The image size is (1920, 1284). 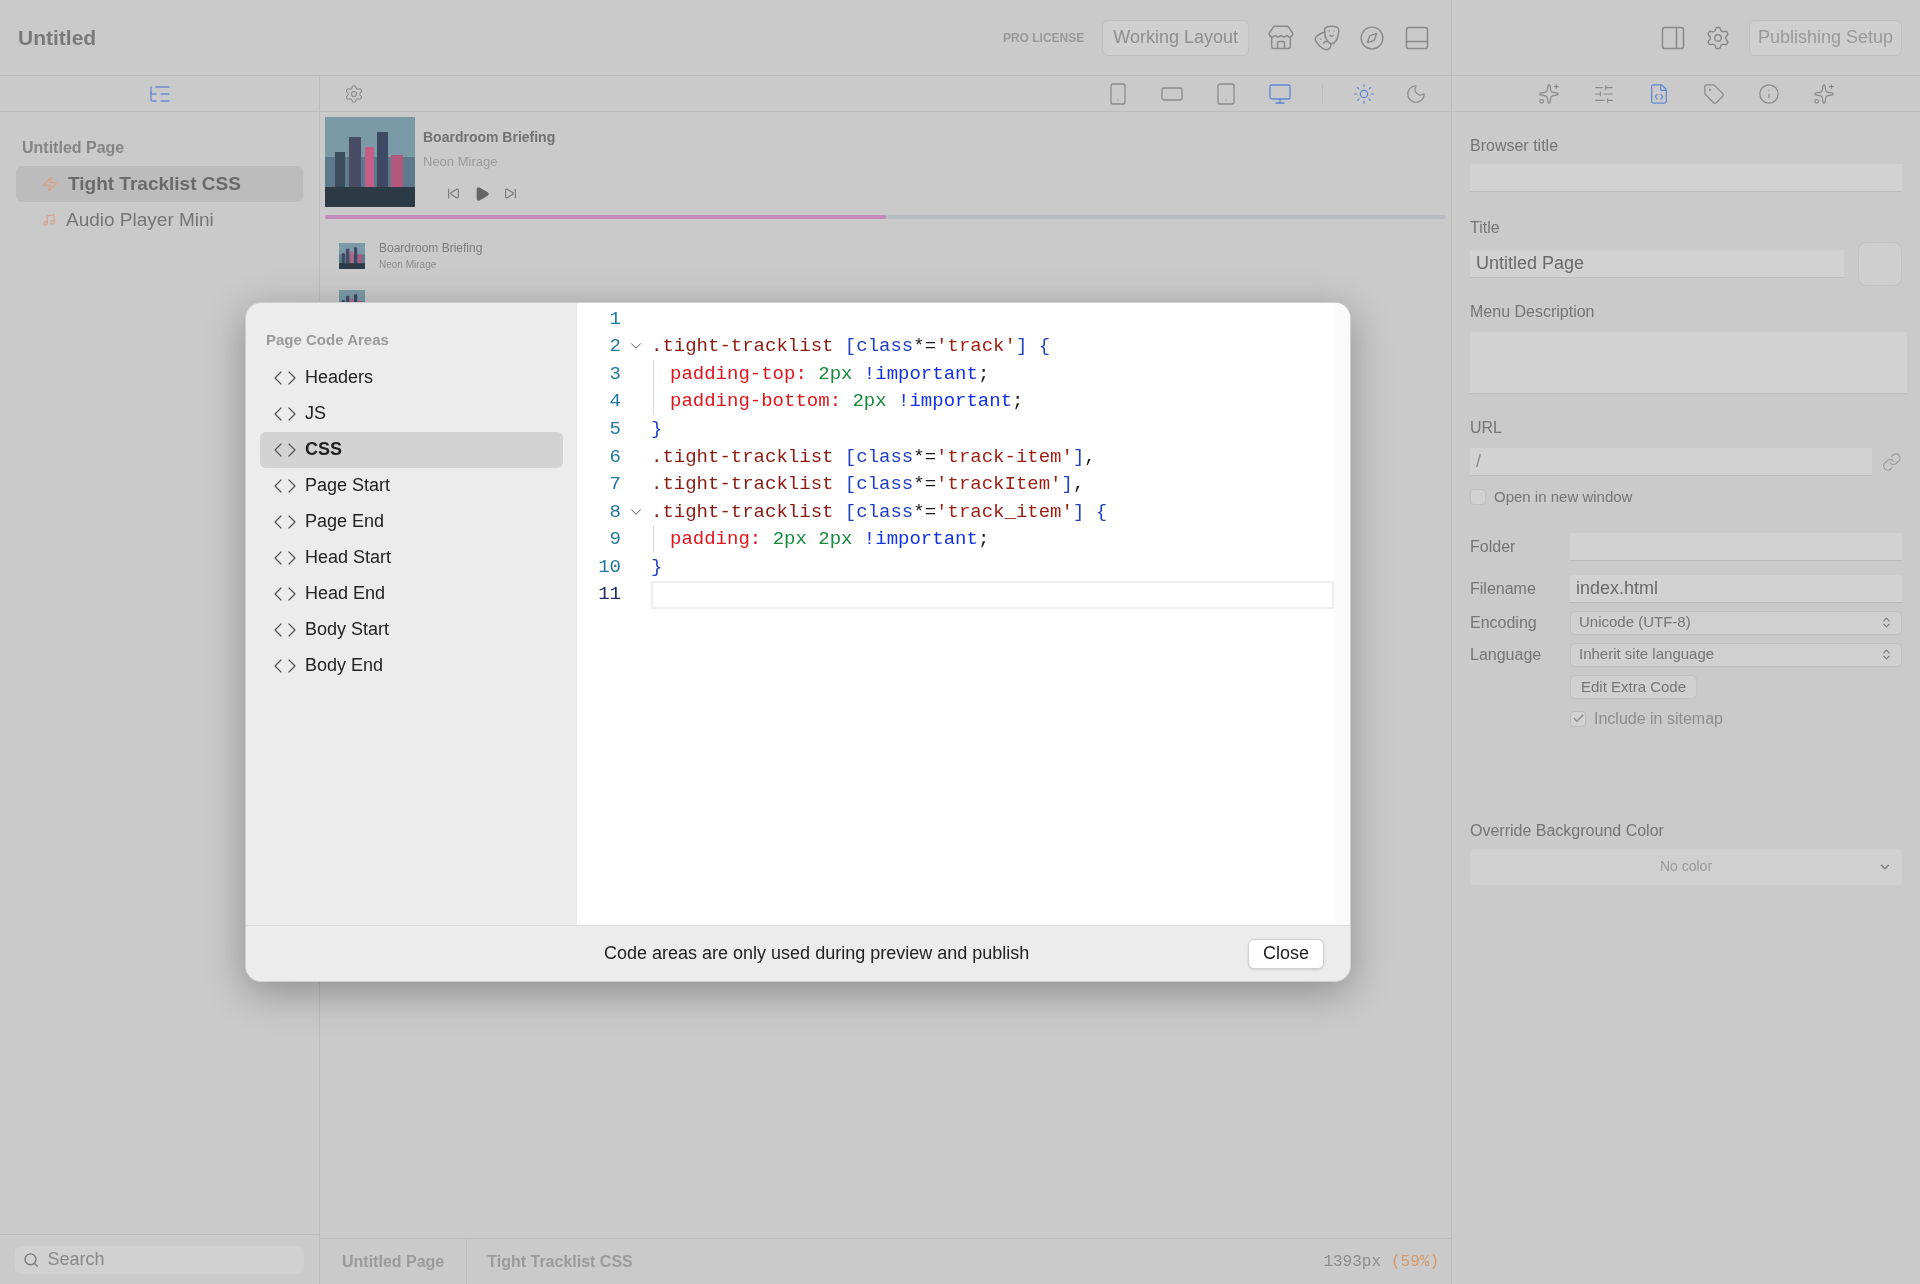 What do you see at coordinates (614, 374) in the screenshot?
I see `line-number: 3` at bounding box center [614, 374].